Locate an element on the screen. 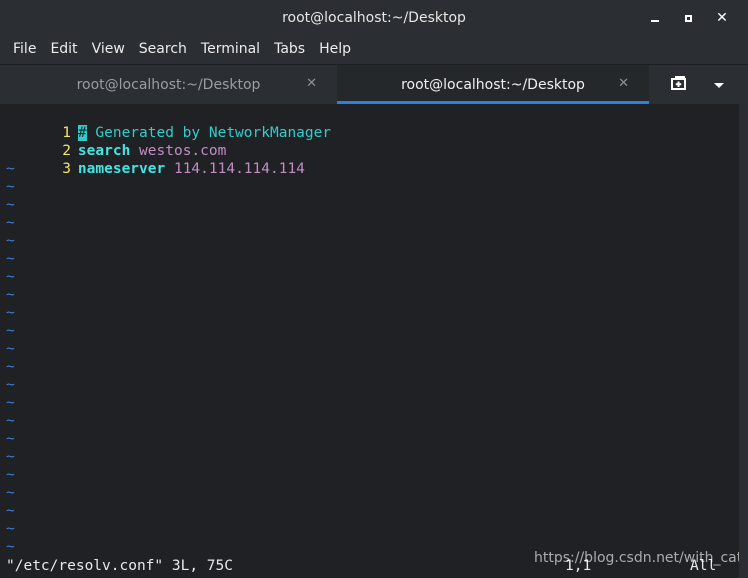  tab-actions is located at coordinates (698, 84).